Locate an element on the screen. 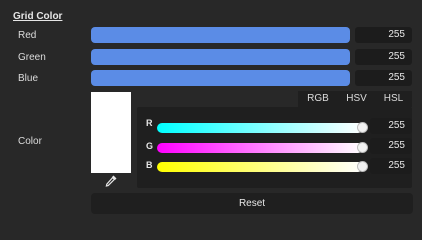  channel-b-value-field: 255 is located at coordinates (391, 166).